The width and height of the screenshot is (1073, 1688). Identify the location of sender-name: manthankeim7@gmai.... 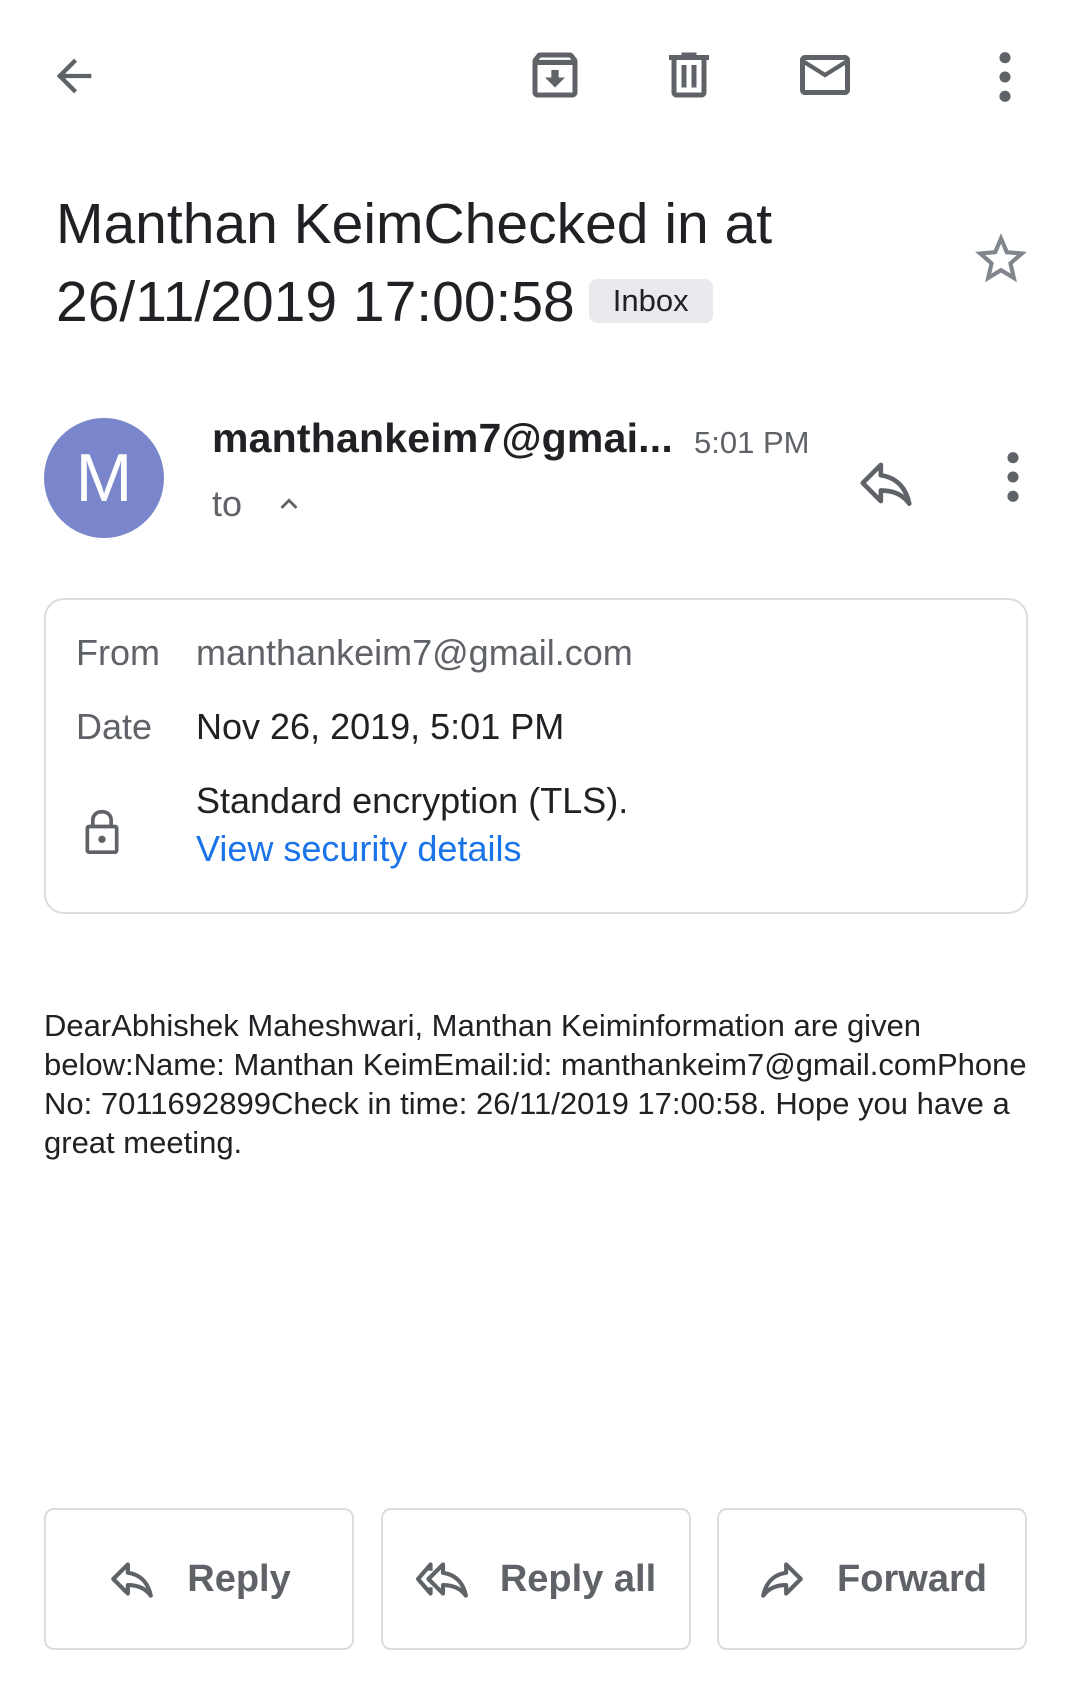
(442, 438).